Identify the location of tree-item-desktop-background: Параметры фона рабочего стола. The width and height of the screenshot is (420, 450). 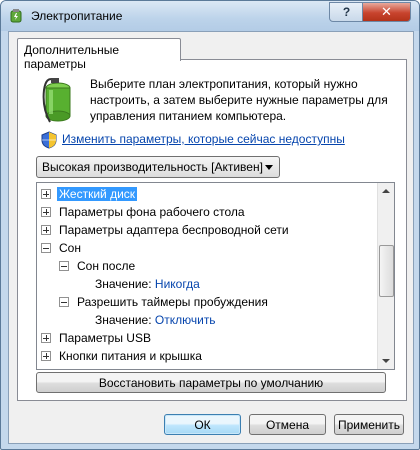
(143, 212).